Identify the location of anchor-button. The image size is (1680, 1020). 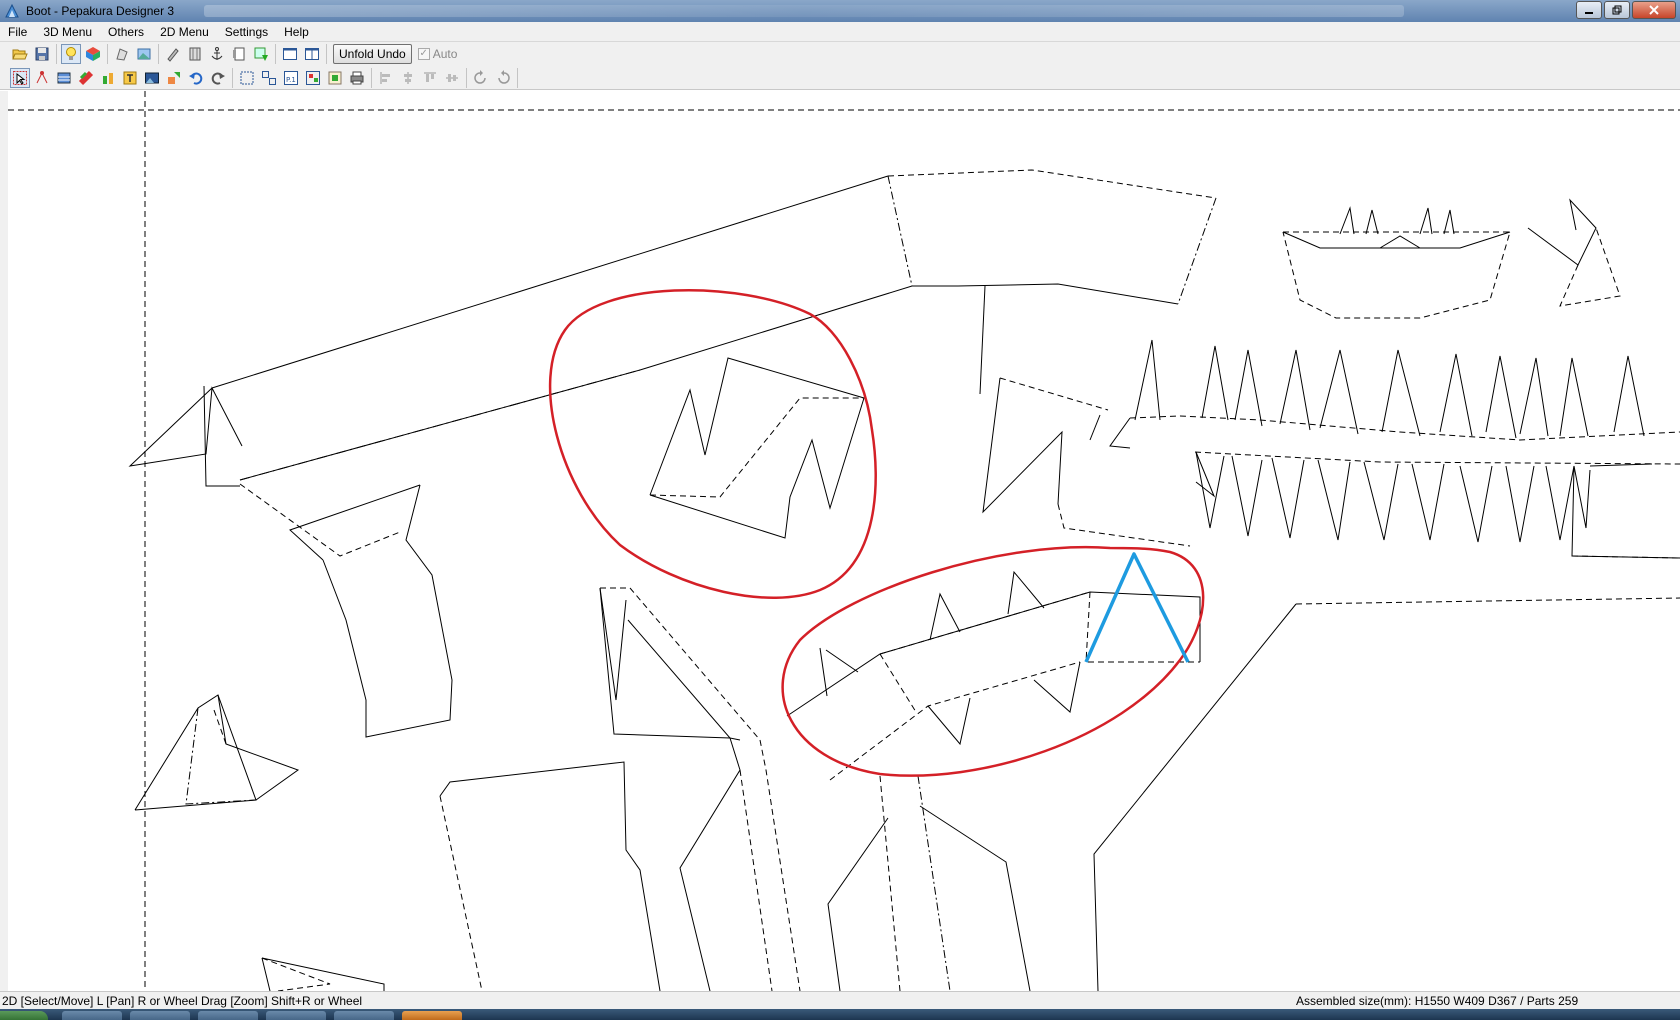
(217, 54).